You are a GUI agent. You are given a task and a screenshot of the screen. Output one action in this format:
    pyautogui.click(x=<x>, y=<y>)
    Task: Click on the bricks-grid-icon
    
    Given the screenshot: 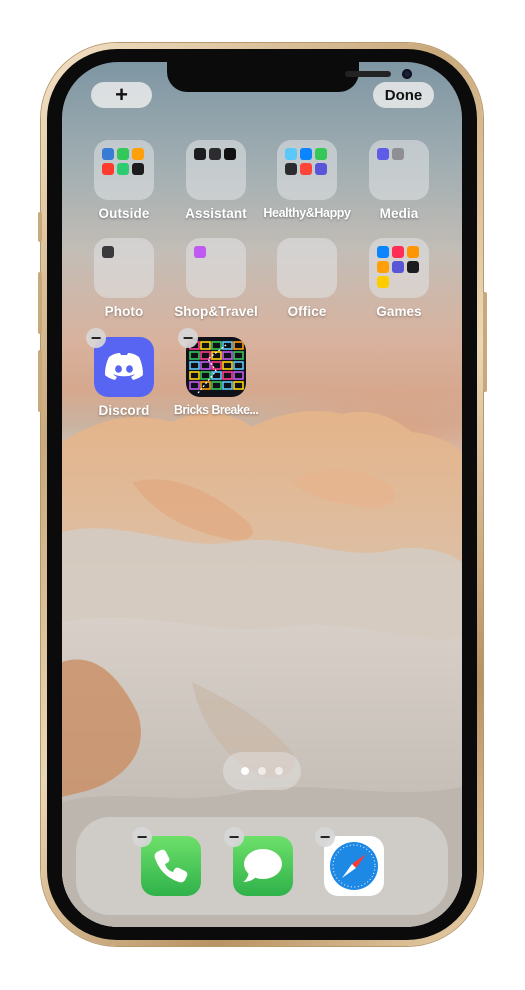 What is the action you would take?
    pyautogui.click(x=216, y=367)
    